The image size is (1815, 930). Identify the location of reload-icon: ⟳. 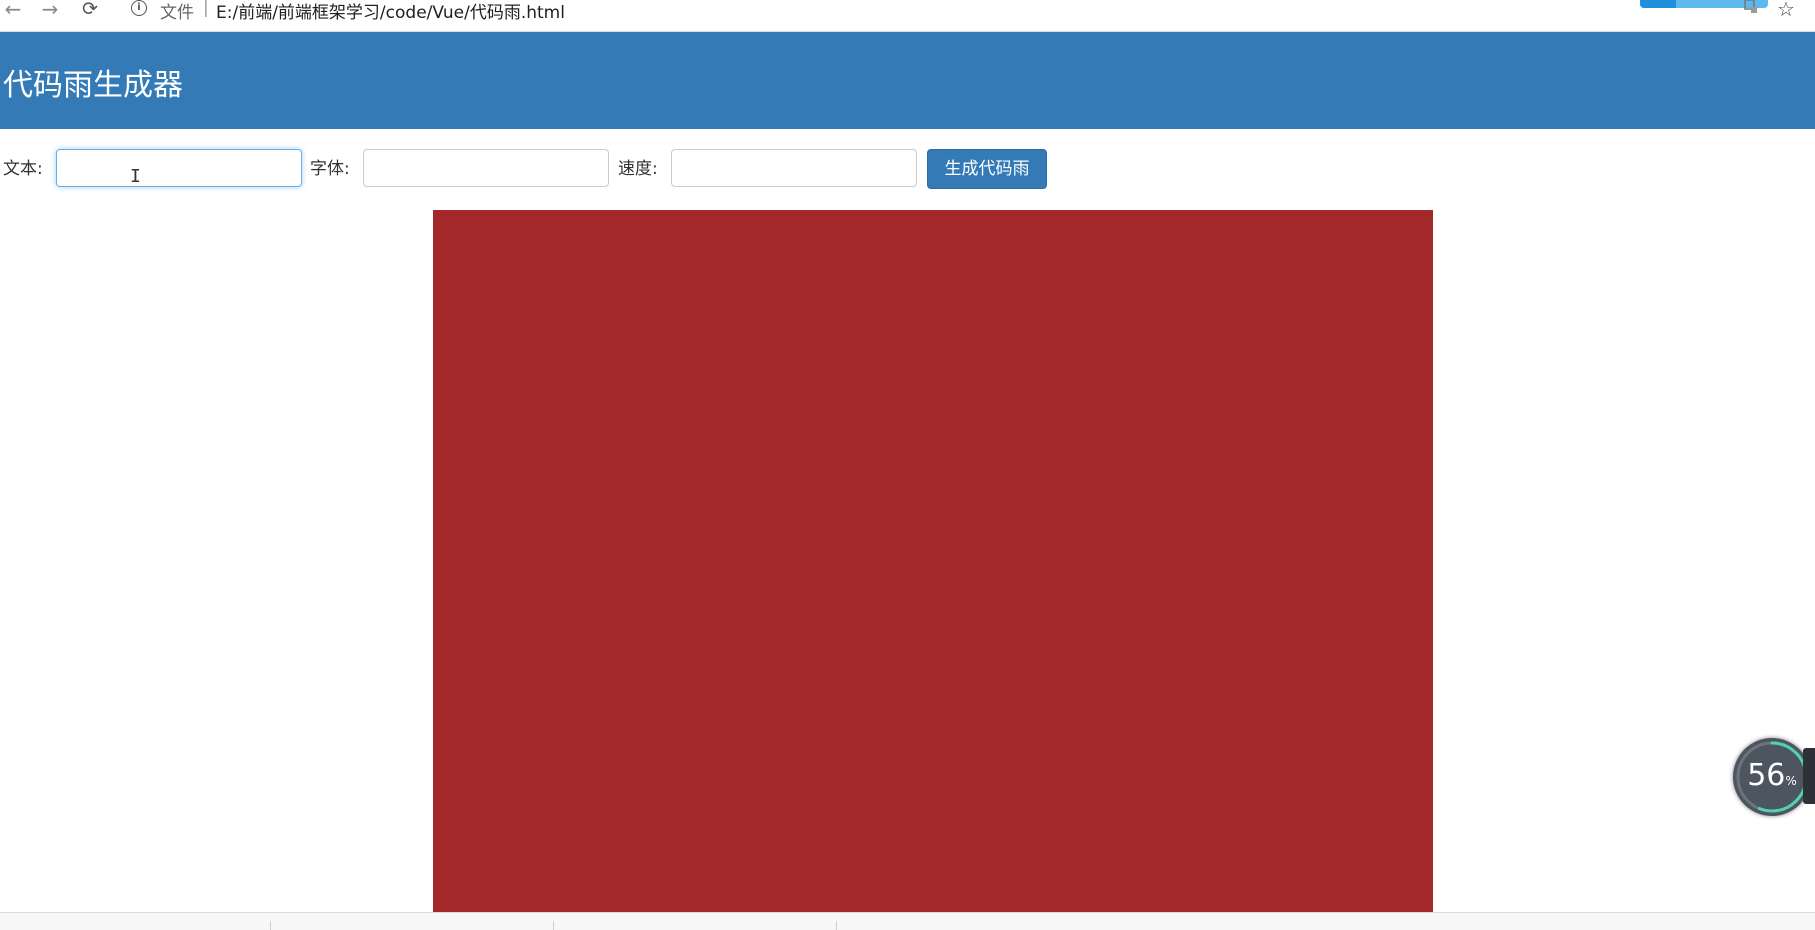
(90, 10).